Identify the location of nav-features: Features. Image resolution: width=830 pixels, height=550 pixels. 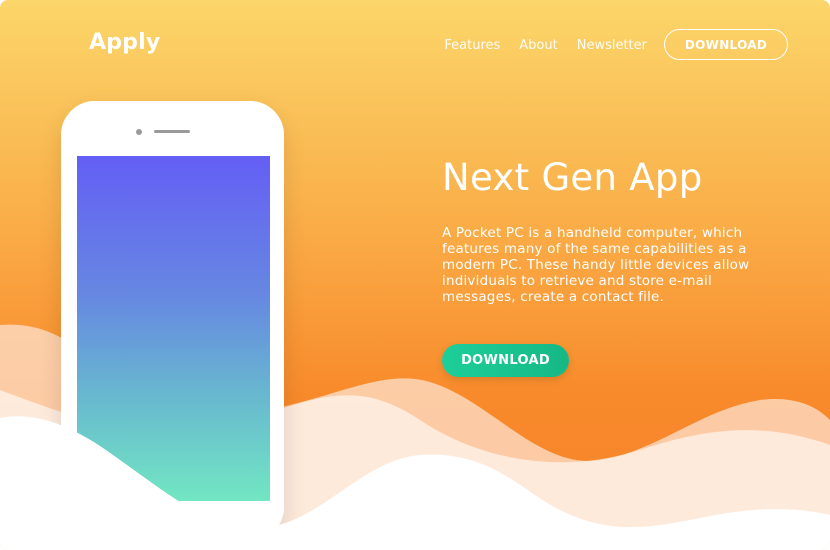
(472, 45).